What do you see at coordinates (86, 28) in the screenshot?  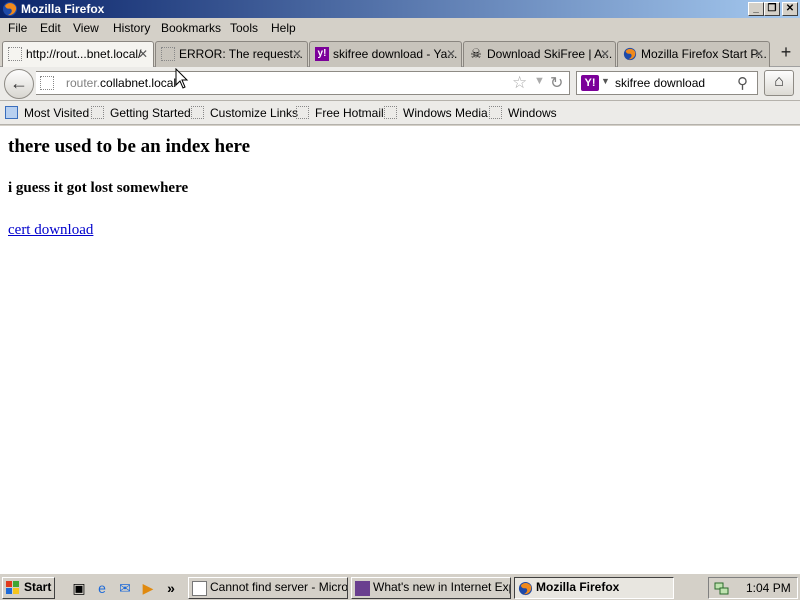 I see `menu-view: View` at bounding box center [86, 28].